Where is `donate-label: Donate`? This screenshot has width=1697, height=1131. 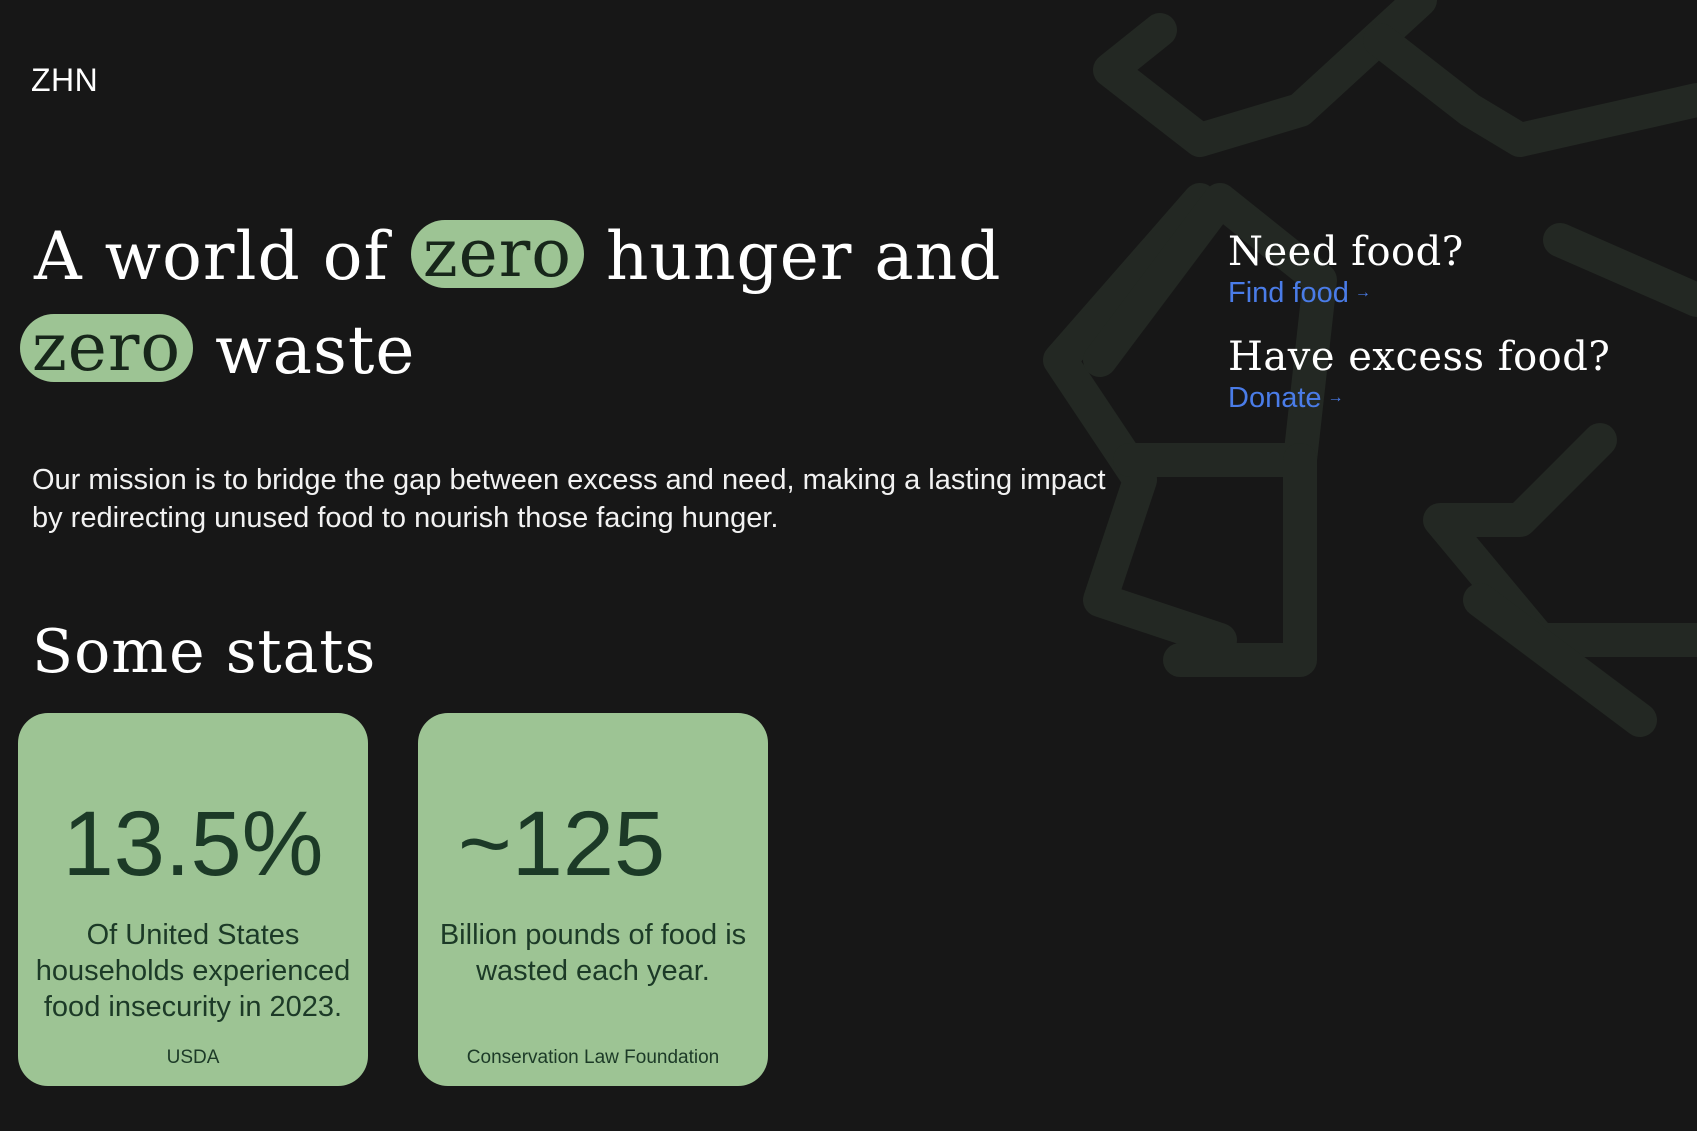
donate-label: Donate is located at coordinates (1275, 398).